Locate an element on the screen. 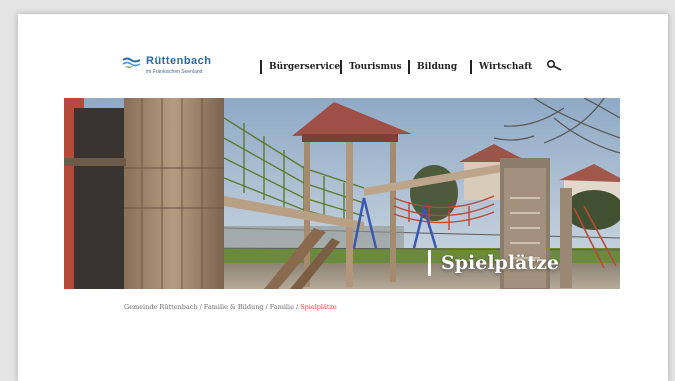  logo-wave-icon is located at coordinates (131, 62).